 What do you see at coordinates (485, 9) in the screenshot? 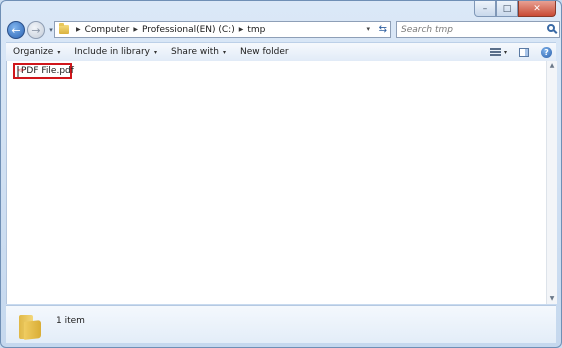
I see `minimize-button: –` at bounding box center [485, 9].